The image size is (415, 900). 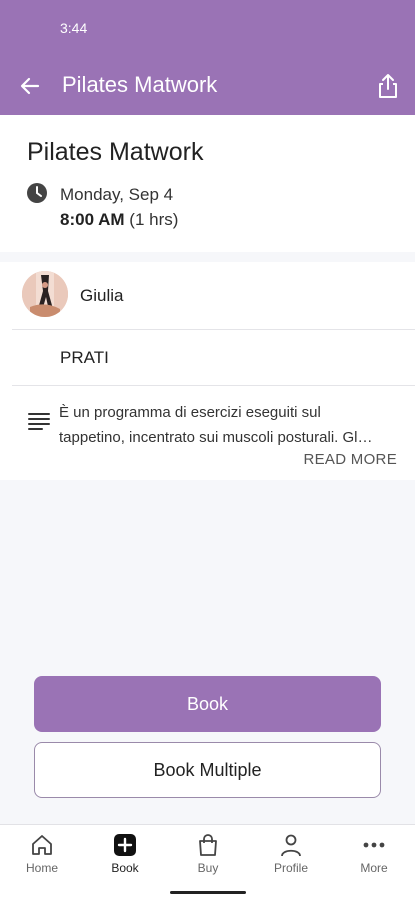 I want to click on class-time-row: 8:00 AM (1 hrs), so click(x=119, y=220).